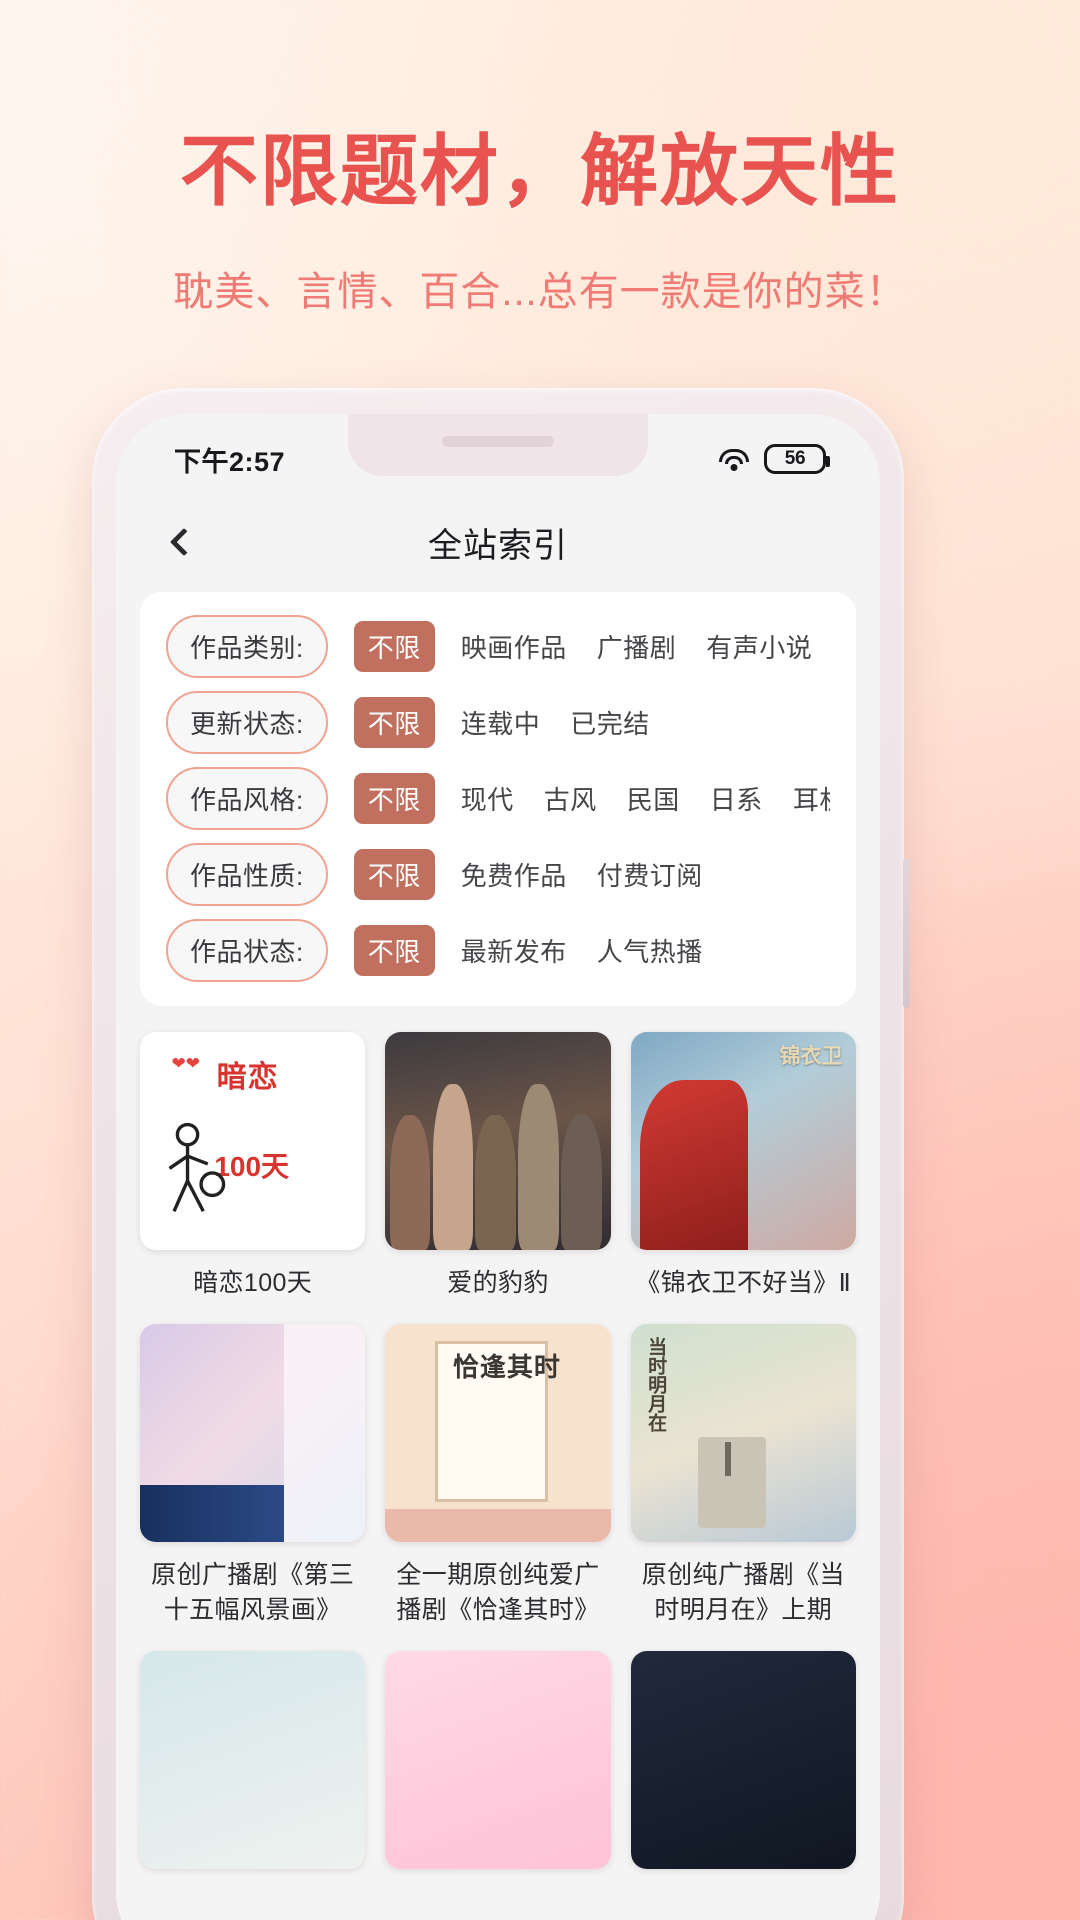 This screenshot has width=1080, height=1920. Describe the element at coordinates (197, 1167) in the screenshot. I see `stick-figure-illustration` at that location.